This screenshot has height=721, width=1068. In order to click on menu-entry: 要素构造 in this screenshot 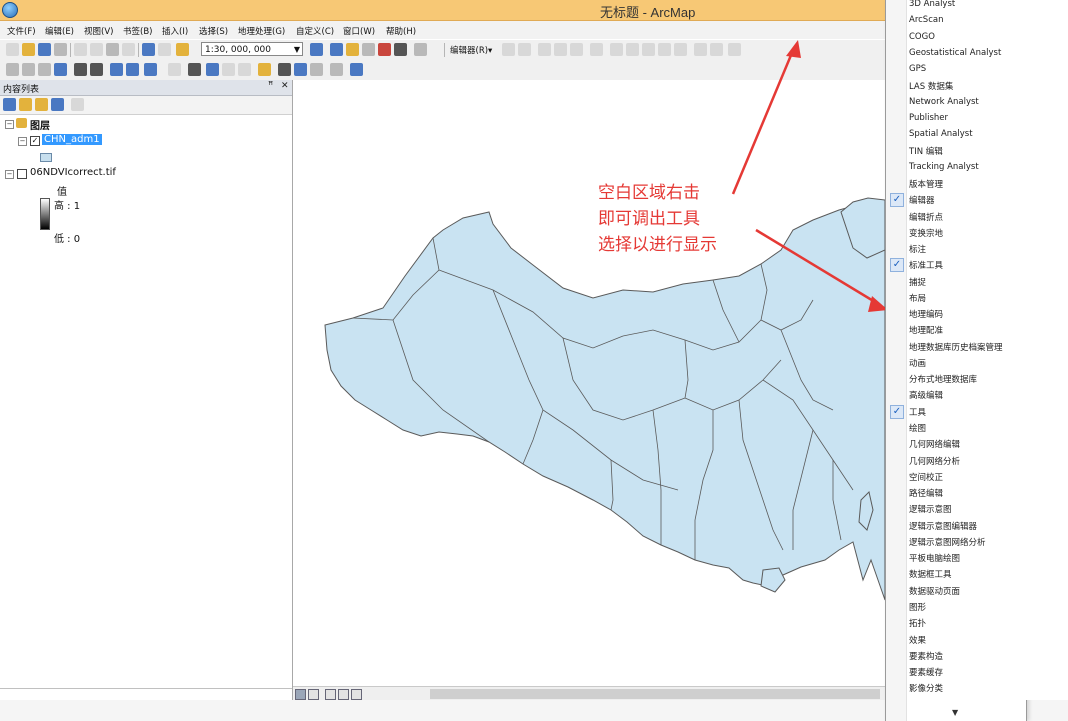, I will do `click(956, 656)`.